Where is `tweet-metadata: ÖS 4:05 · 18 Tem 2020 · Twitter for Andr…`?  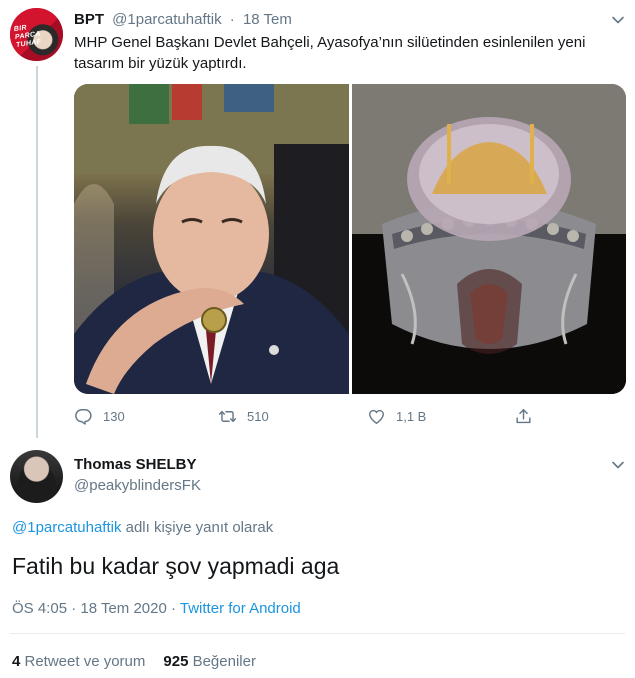
tweet-metadata: ÖS 4:05 · 18 Tem 2020 · Twitter for Andr… is located at coordinates (156, 609).